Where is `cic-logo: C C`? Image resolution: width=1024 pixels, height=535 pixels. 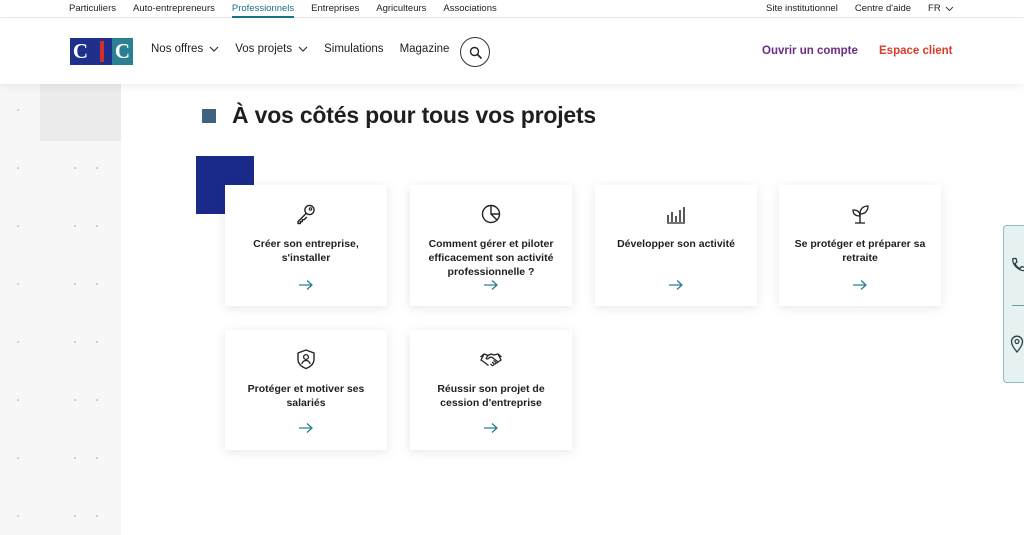
cic-logo: C C is located at coordinates (101, 51).